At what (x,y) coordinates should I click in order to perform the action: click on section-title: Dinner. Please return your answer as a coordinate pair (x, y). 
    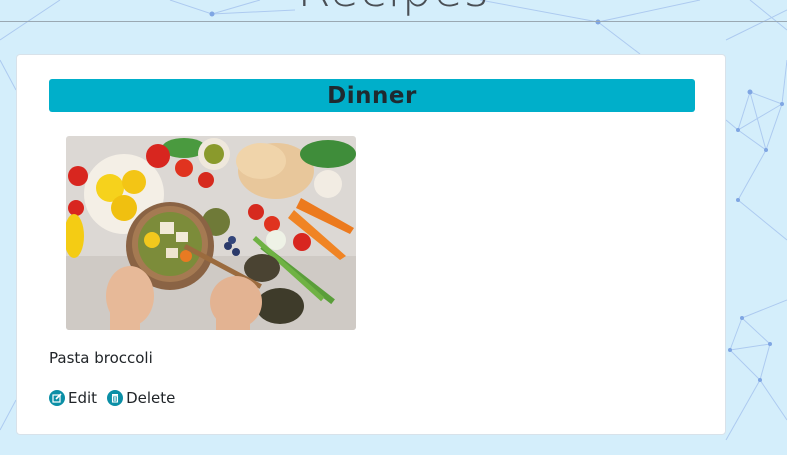
    Looking at the image, I should click on (372, 95).